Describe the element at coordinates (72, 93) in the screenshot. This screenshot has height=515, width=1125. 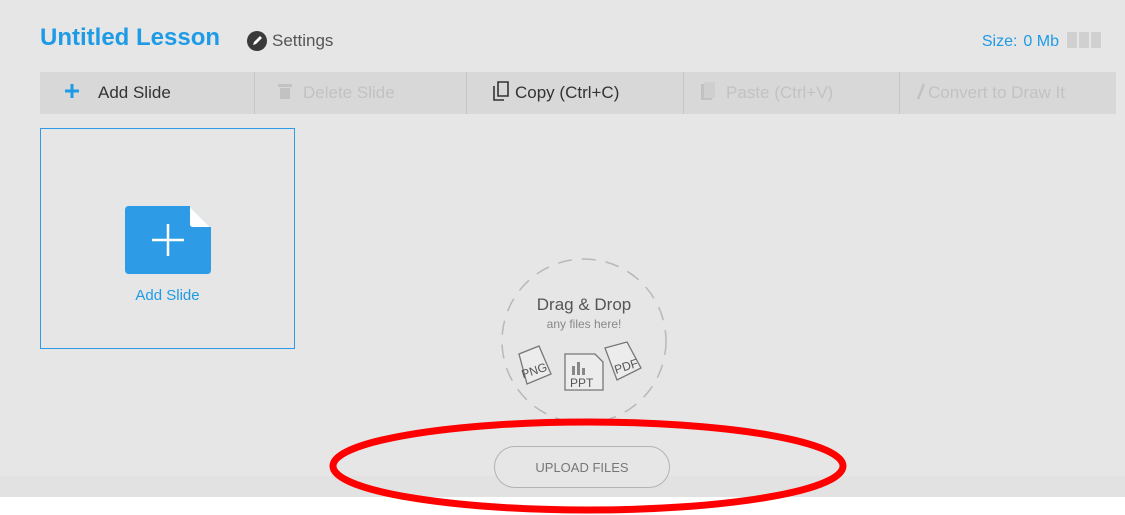
I see `plus-icon` at that location.